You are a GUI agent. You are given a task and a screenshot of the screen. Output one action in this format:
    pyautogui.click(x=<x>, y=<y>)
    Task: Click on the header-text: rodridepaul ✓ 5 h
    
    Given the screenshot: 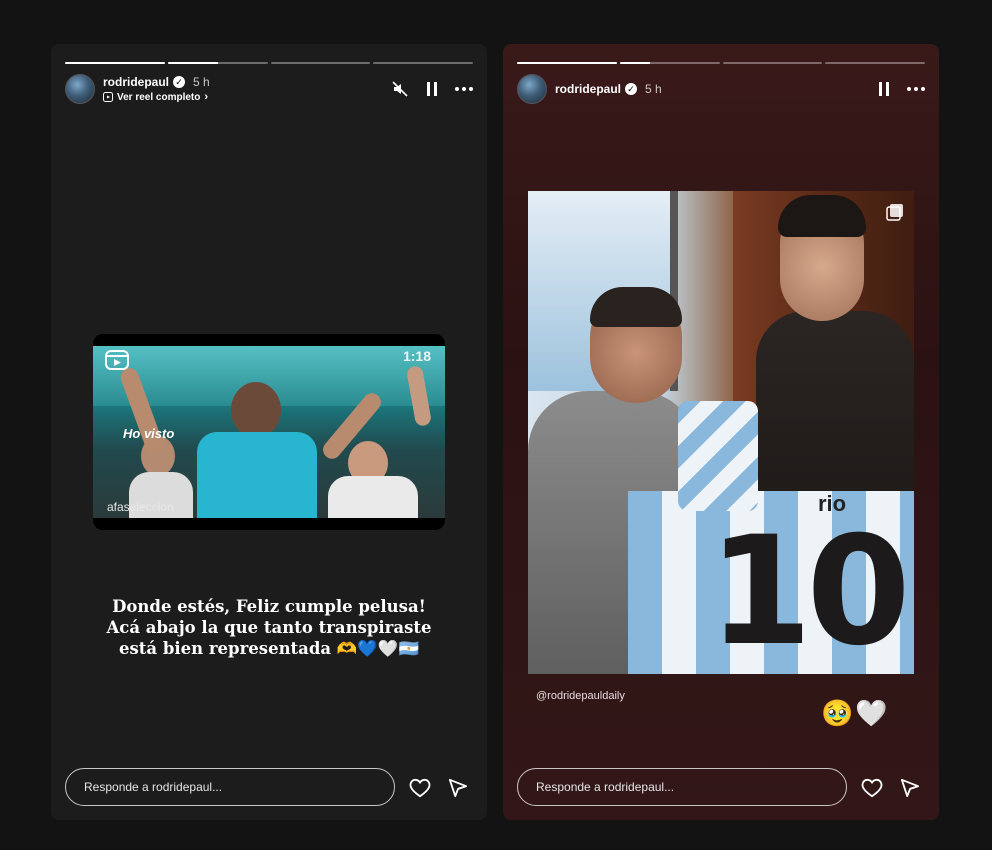 What is the action you would take?
    pyautogui.click(x=608, y=89)
    